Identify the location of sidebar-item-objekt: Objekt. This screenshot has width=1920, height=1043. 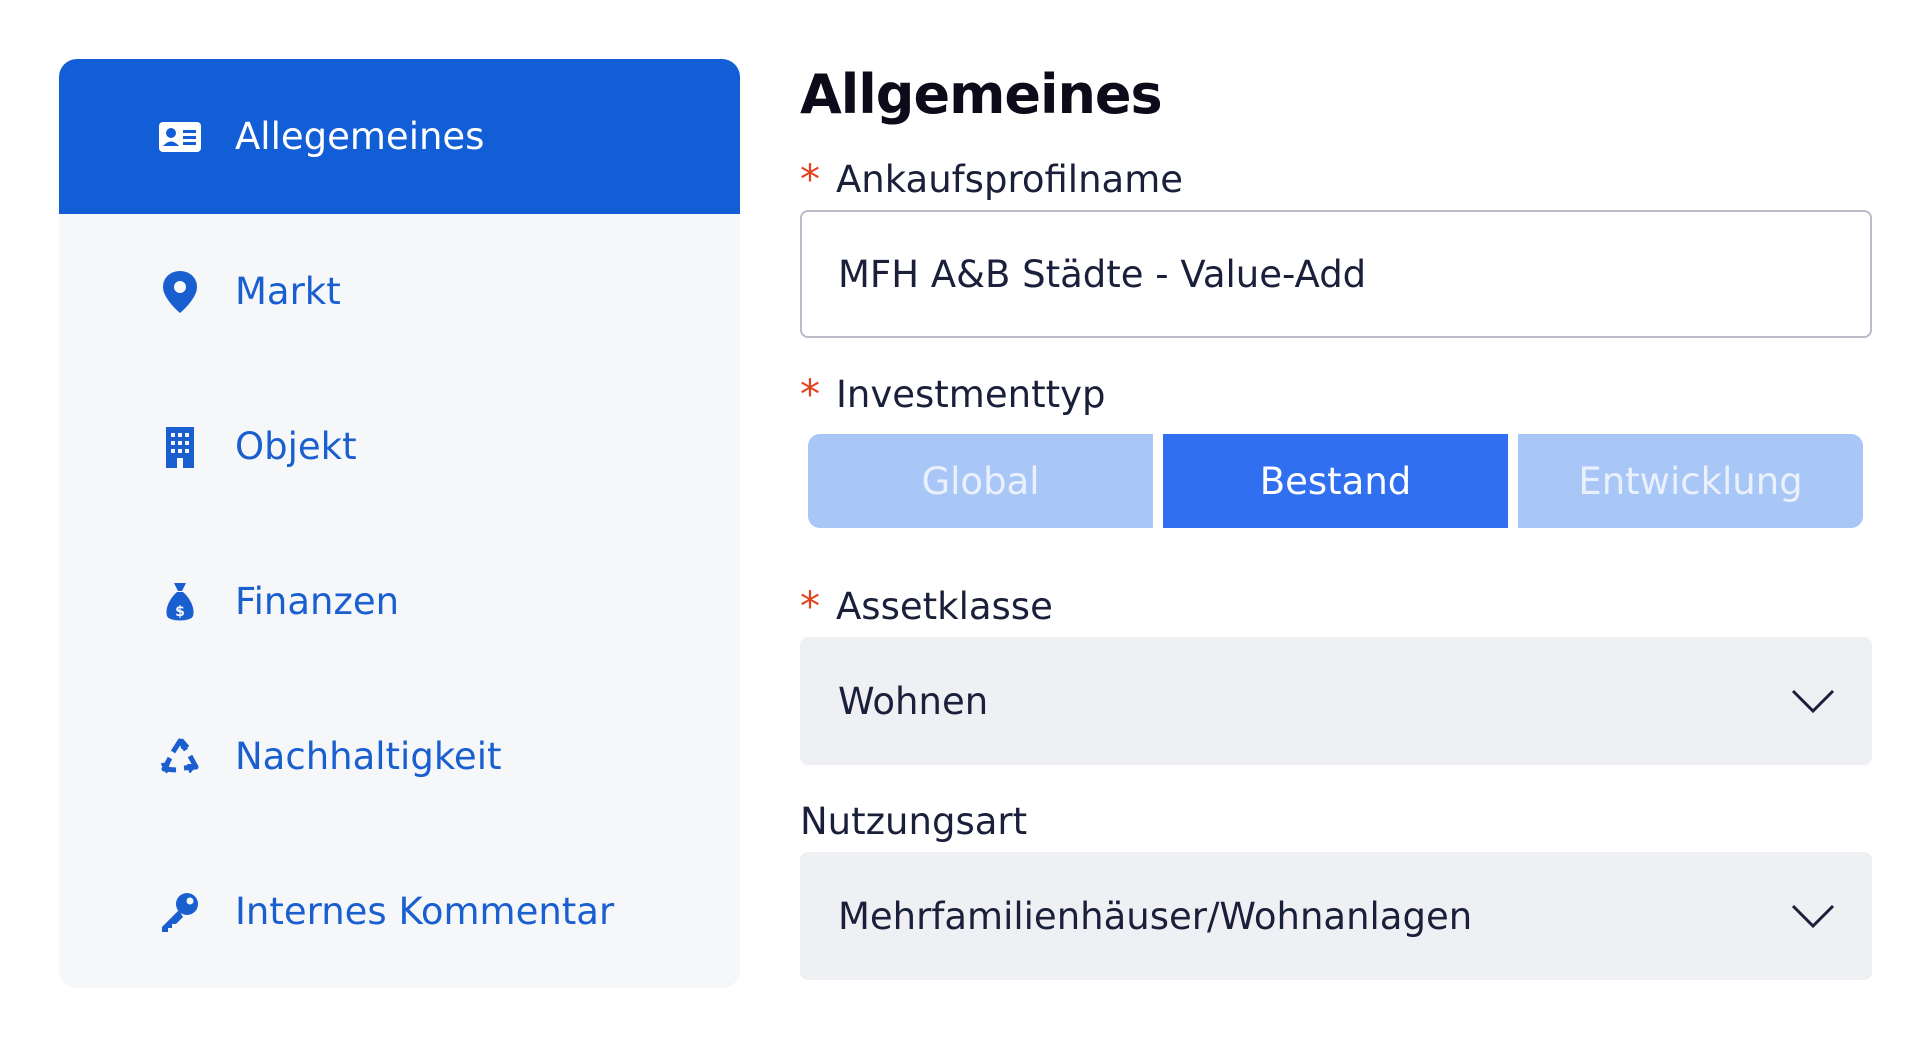
(399, 446).